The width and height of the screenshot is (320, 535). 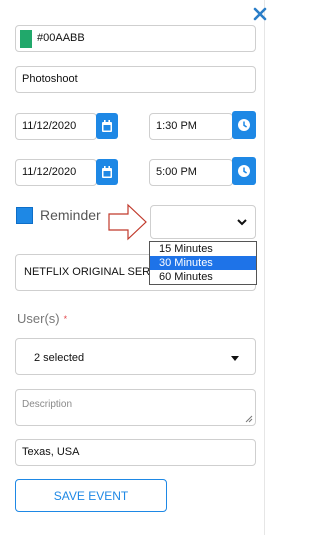 I want to click on color-value: #00AABB, so click(x=61, y=38).